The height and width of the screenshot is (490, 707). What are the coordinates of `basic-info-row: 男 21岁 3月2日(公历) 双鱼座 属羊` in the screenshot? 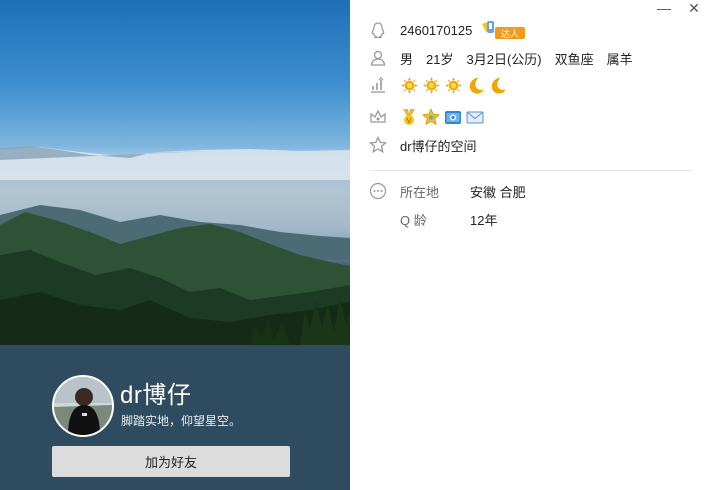 It's located at (507, 58).